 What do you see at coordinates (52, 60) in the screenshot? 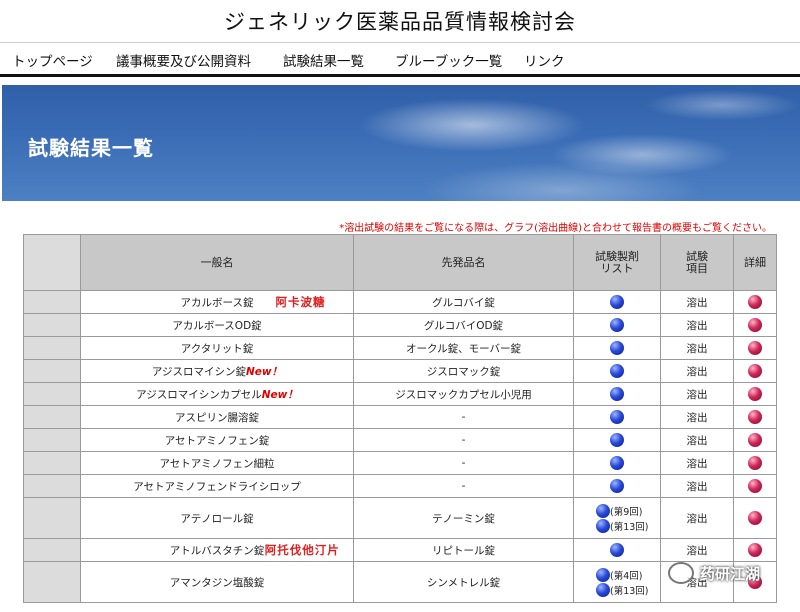
I see `nav-top-page: トップページ` at bounding box center [52, 60].